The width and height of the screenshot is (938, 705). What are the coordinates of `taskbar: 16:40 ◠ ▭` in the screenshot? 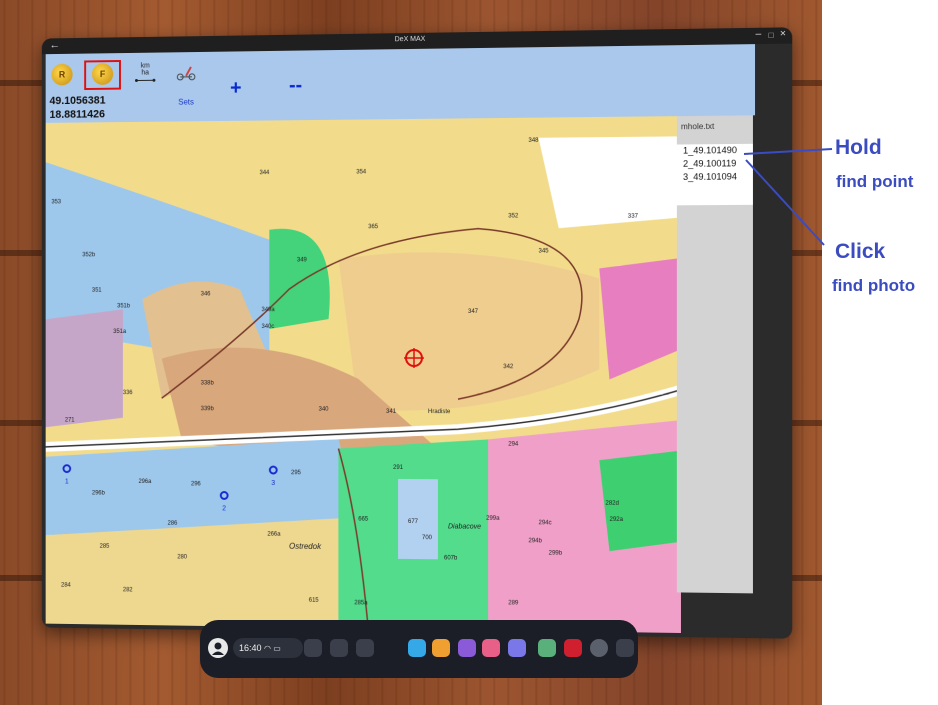 It's located at (419, 649).